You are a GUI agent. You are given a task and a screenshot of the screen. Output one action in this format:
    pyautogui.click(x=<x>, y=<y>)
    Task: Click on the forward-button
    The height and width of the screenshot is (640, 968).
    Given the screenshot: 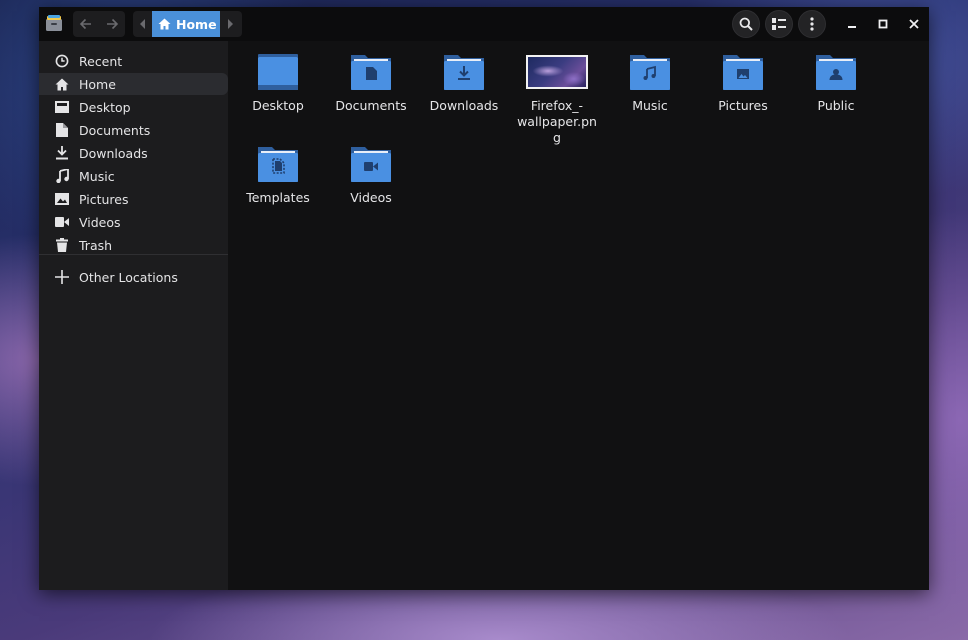 What is the action you would take?
    pyautogui.click(x=112, y=24)
    